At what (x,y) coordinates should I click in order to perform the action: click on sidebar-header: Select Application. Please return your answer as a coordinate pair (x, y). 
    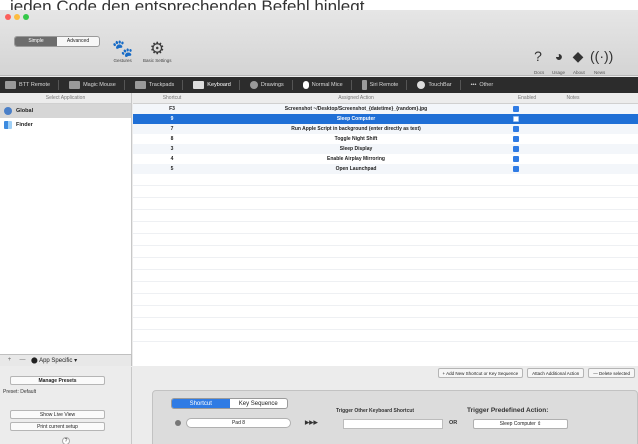
    Looking at the image, I should click on (65, 98).